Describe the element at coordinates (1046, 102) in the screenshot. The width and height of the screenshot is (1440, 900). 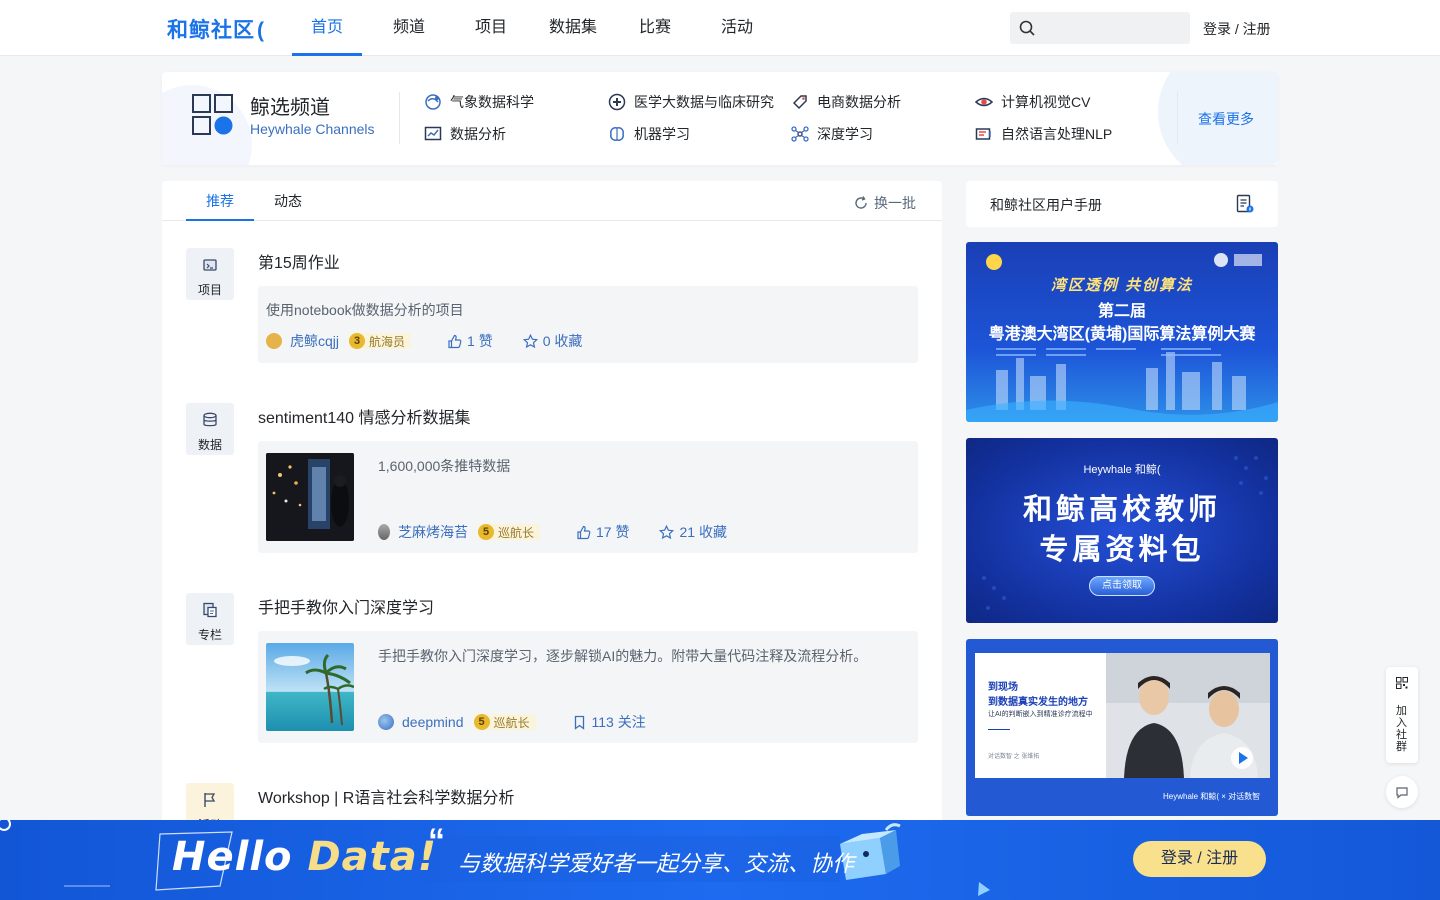
I see `channel-label: 计算机视觉CV` at that location.